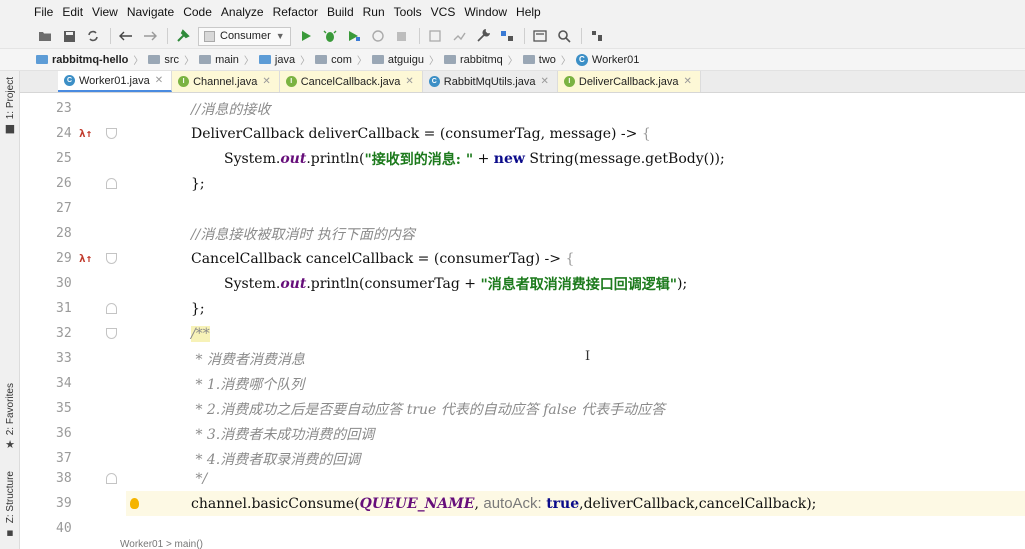 This screenshot has width=1025, height=549. Describe the element at coordinates (72, 12) in the screenshot. I see `menu-edit: Edit` at that location.